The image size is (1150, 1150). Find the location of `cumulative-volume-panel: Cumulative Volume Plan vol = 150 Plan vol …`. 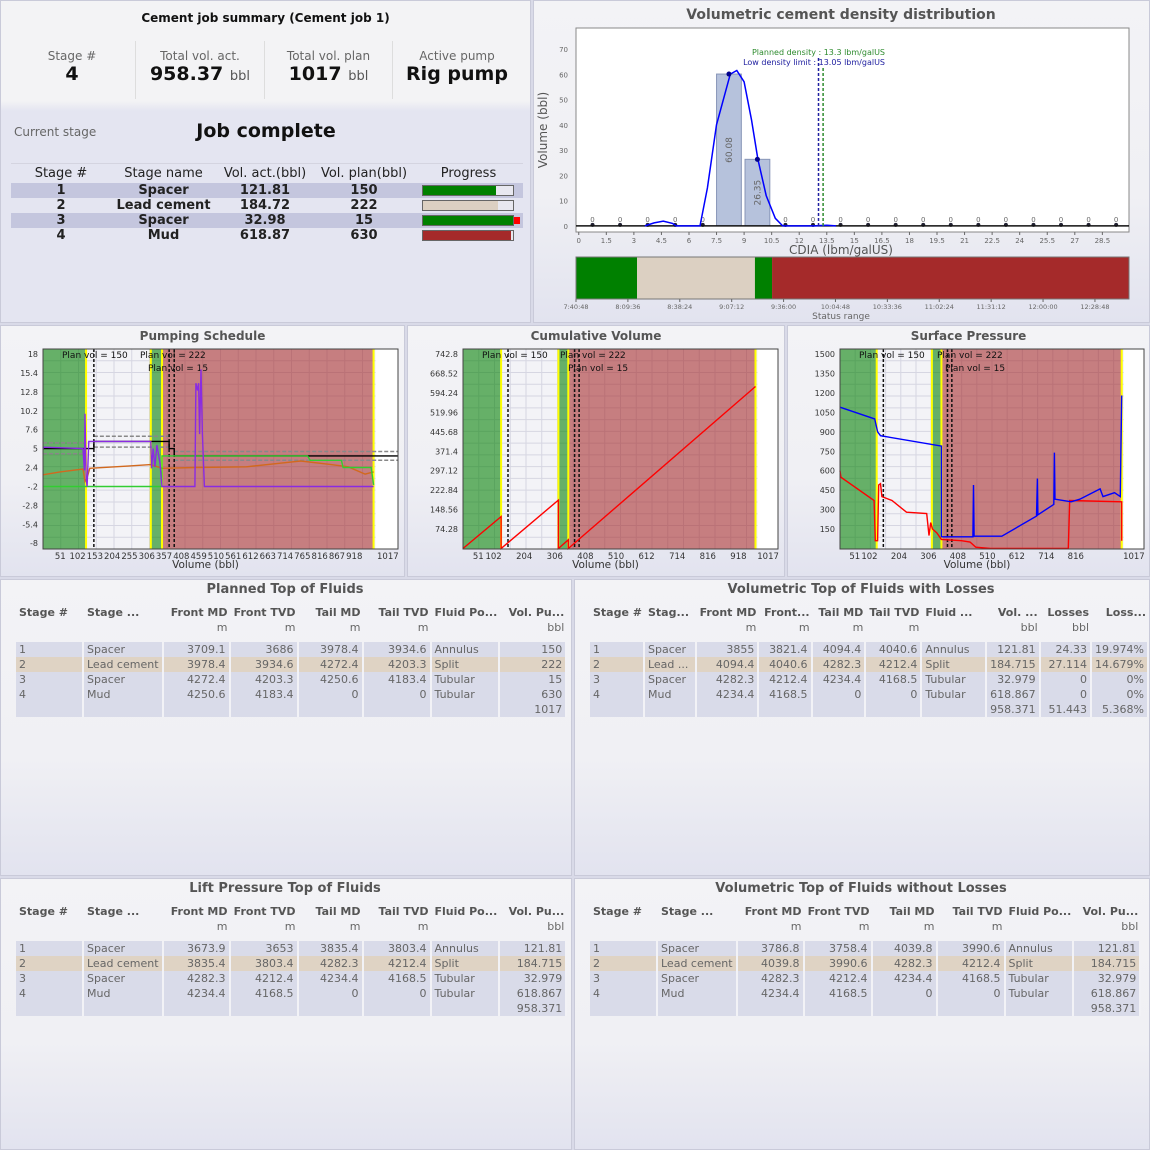

cumulative-volume-panel: Cumulative Volume Plan vol = 150 Plan vol … is located at coordinates (596, 451).